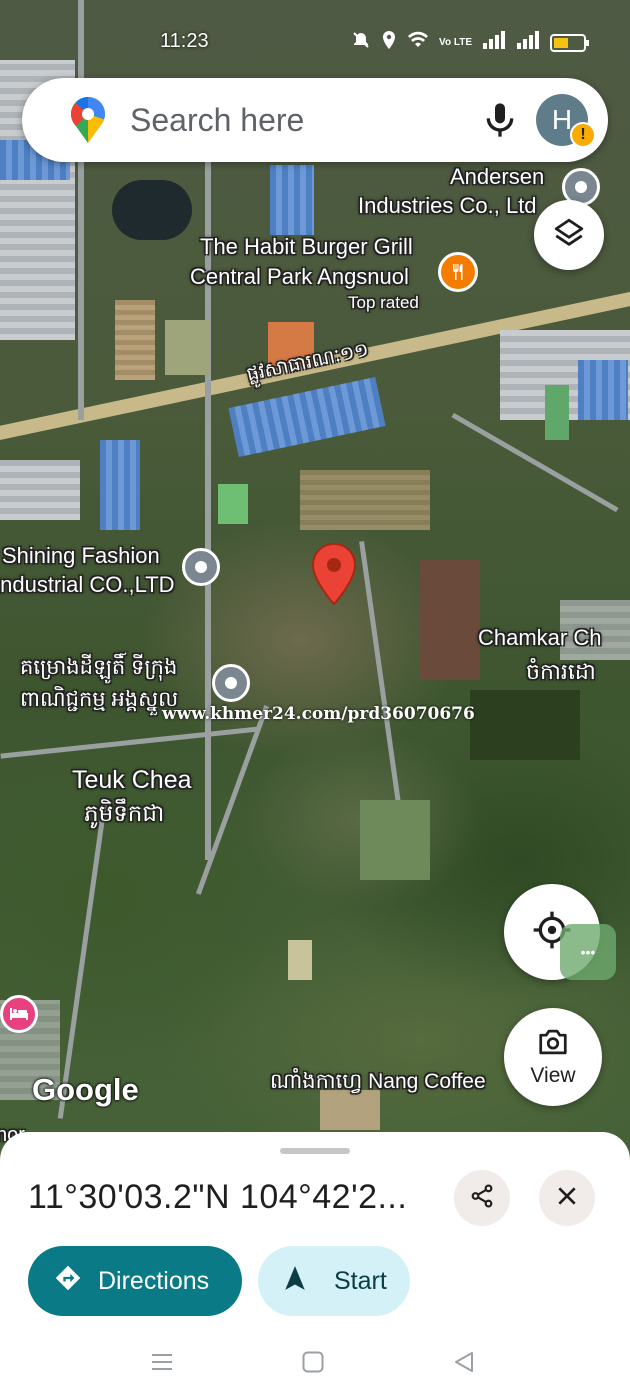 The width and height of the screenshot is (630, 1400). Describe the element at coordinates (365, 500) in the screenshot. I see `houses` at that location.